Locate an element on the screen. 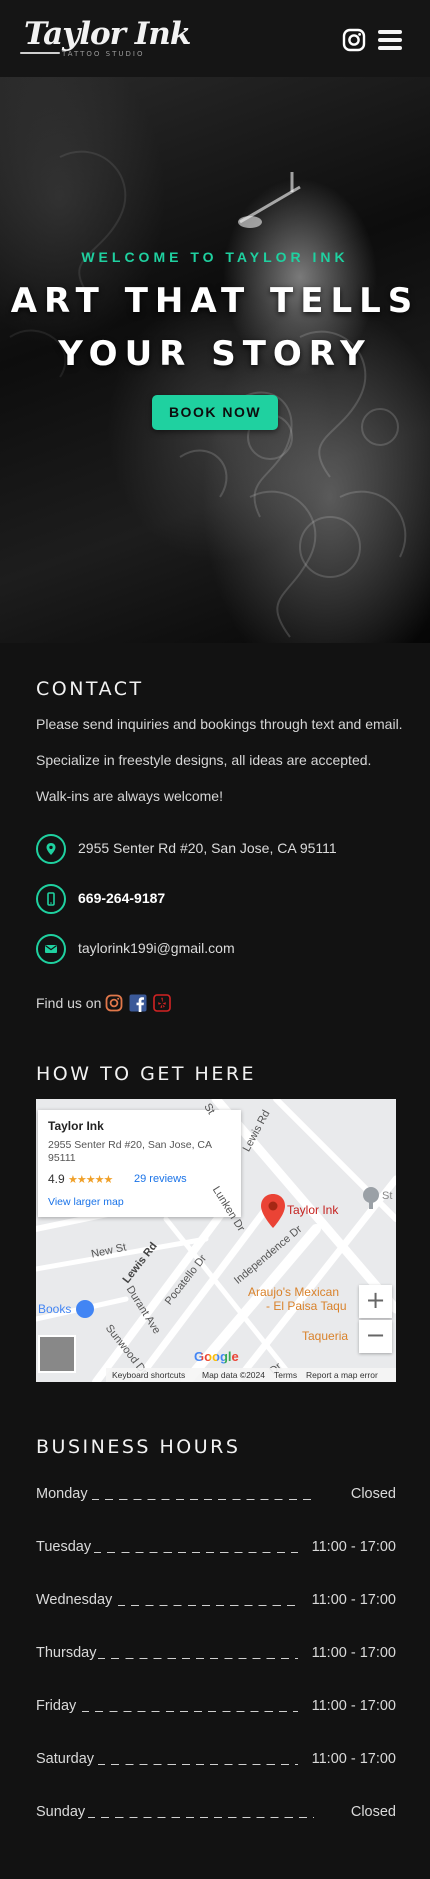 This screenshot has height=1879, width=430. phone-icon is located at coordinates (51, 899).